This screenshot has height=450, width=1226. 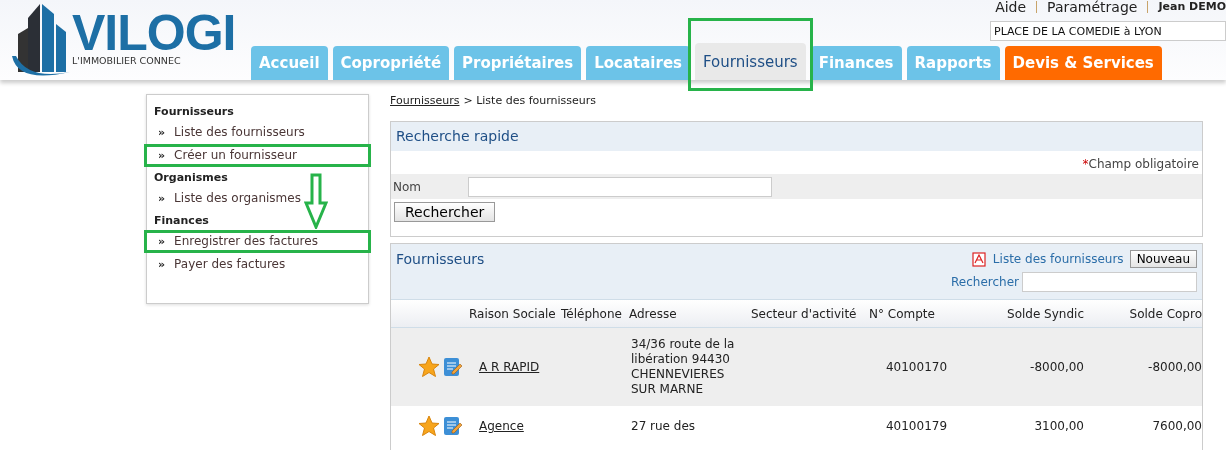 I want to click on top-link: Aide, so click(x=1011, y=7).